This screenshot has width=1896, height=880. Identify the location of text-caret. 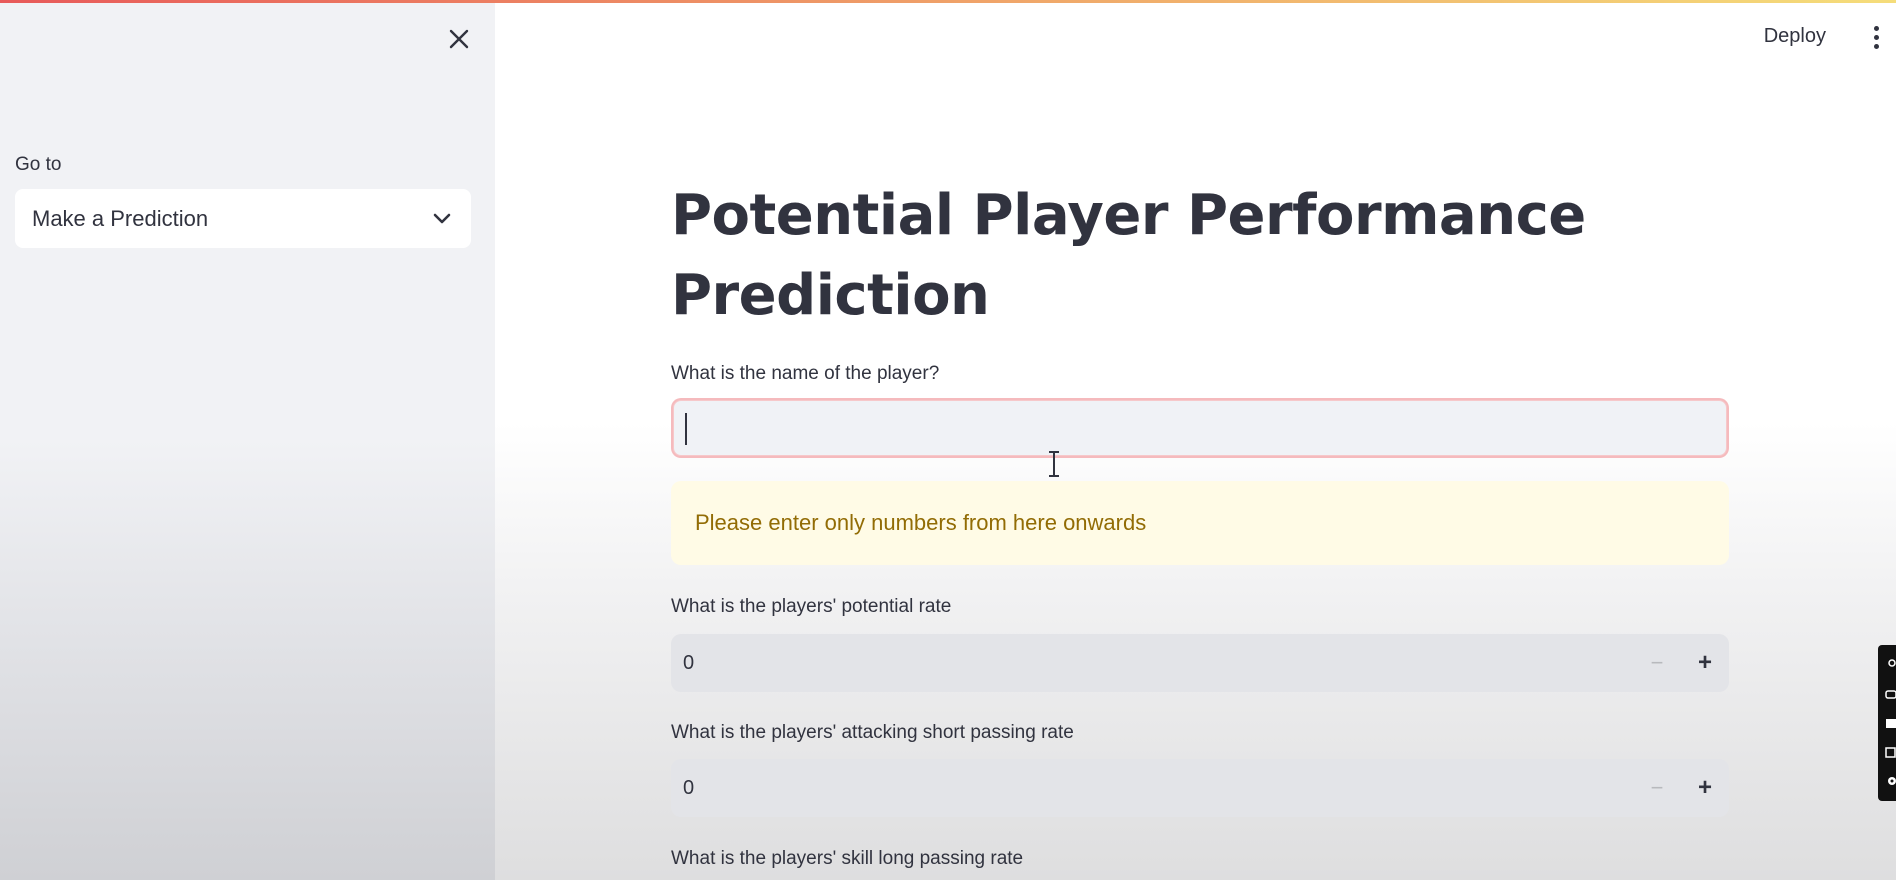
(686, 429).